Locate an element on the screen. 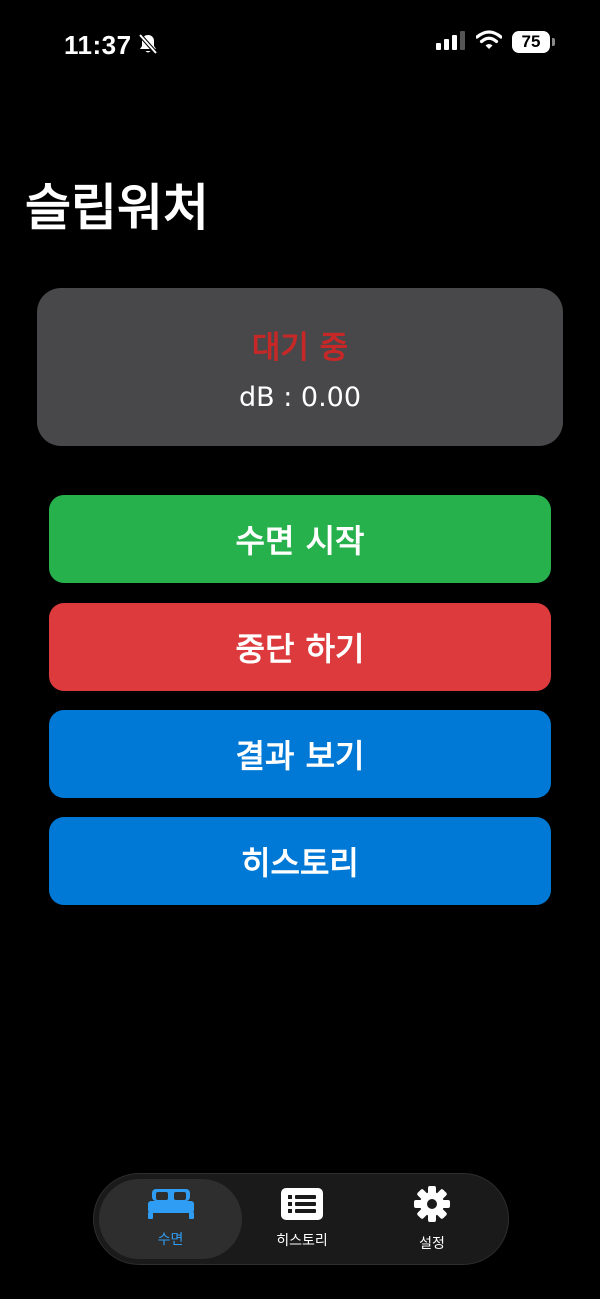  history-button: 히스토리 is located at coordinates (300, 861).